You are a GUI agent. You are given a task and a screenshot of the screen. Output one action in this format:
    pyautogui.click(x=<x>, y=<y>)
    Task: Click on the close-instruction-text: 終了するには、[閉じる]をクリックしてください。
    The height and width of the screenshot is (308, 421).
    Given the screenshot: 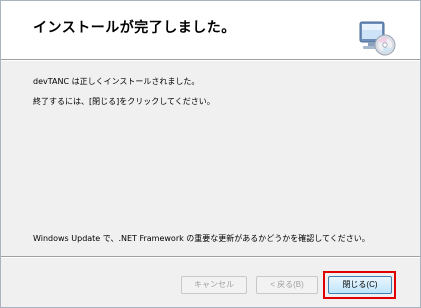 What is the action you would take?
    pyautogui.click(x=124, y=101)
    